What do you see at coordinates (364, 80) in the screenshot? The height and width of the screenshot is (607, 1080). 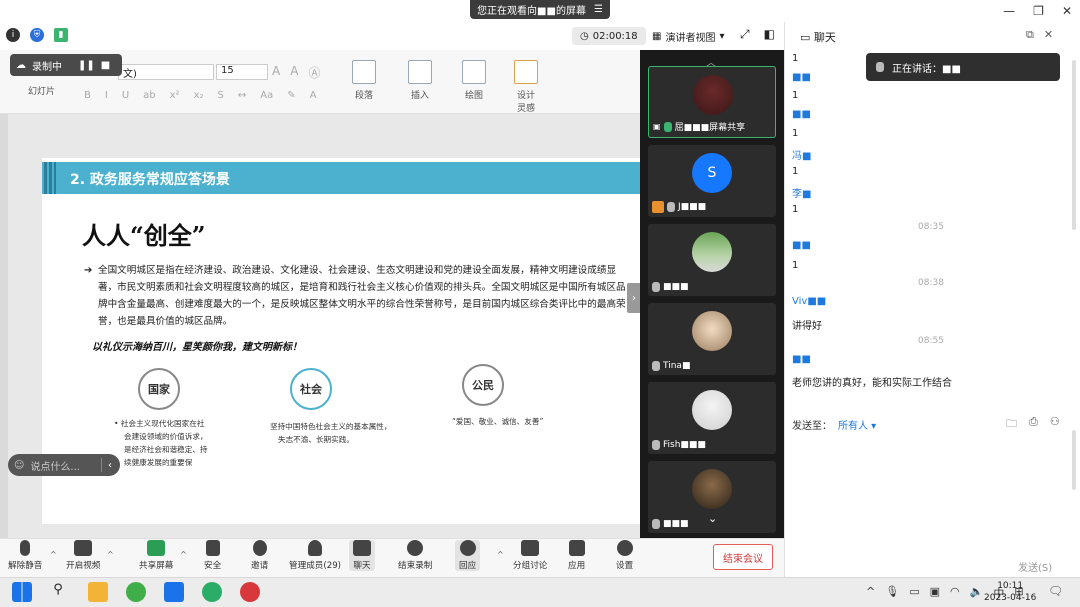 I see `ribbon-paragraph-group: 段落` at bounding box center [364, 80].